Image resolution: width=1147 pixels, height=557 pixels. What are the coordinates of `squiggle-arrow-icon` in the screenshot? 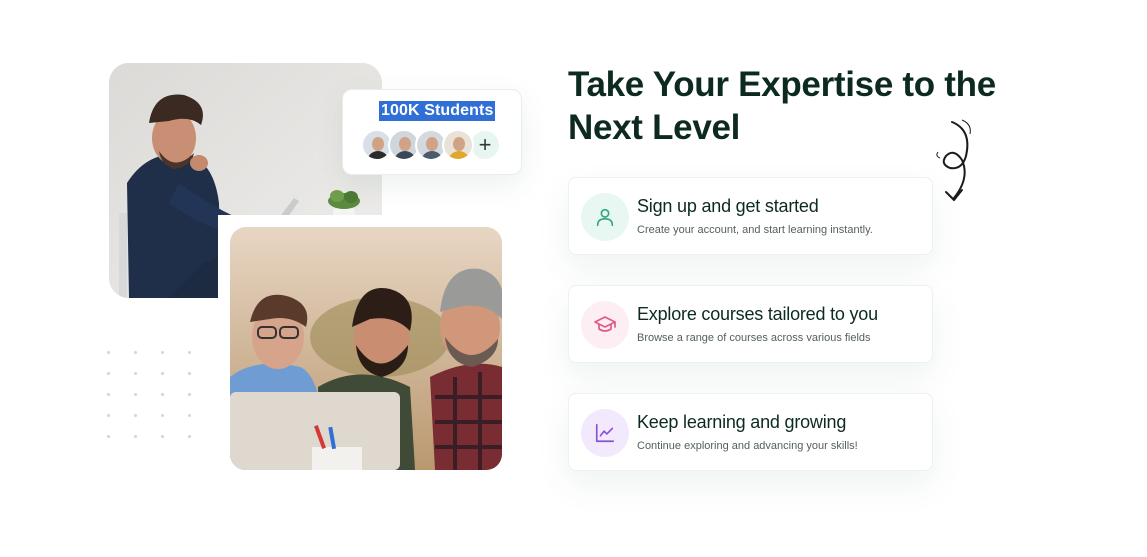 It's located at (953, 160).